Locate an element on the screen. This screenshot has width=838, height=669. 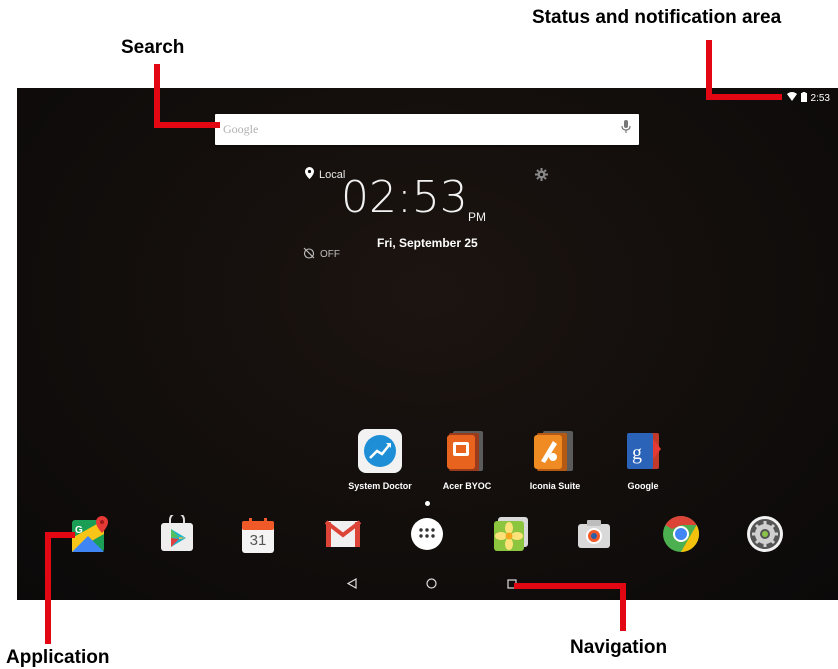
settings-icon is located at coordinates (765, 536).